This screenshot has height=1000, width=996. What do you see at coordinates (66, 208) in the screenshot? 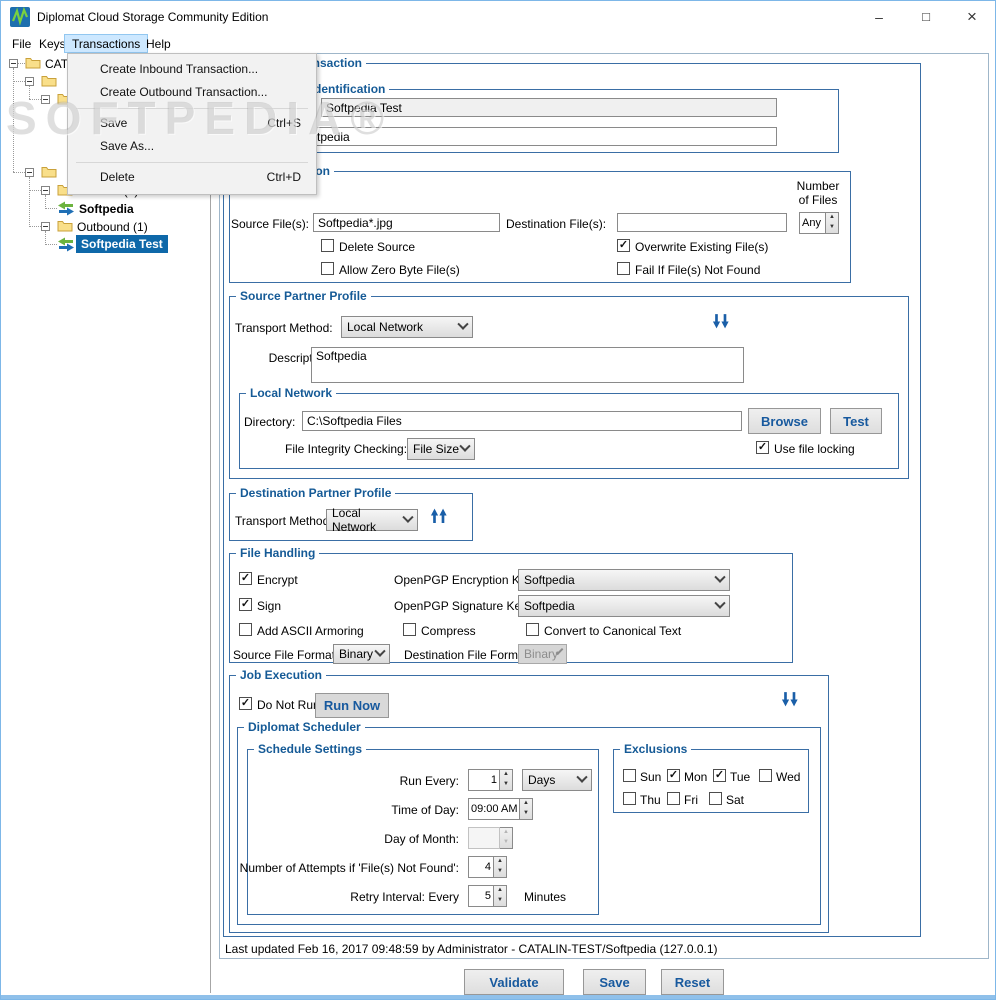
I see `transaction-icon` at bounding box center [66, 208].